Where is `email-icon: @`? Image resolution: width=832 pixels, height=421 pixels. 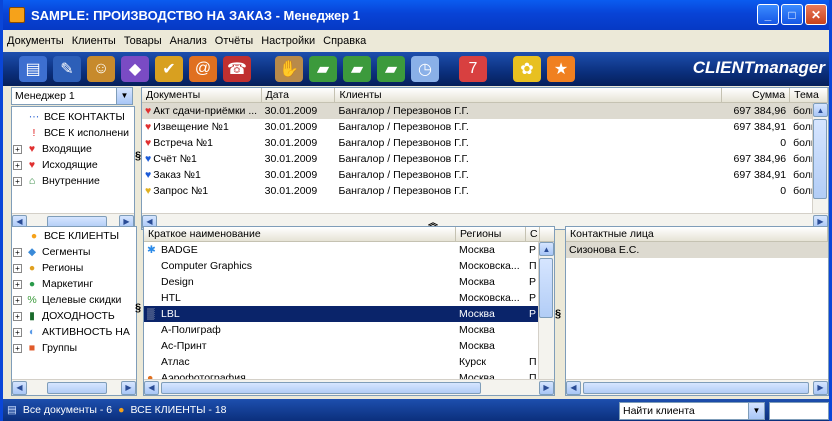
email-icon: @ is located at coordinates (203, 69).